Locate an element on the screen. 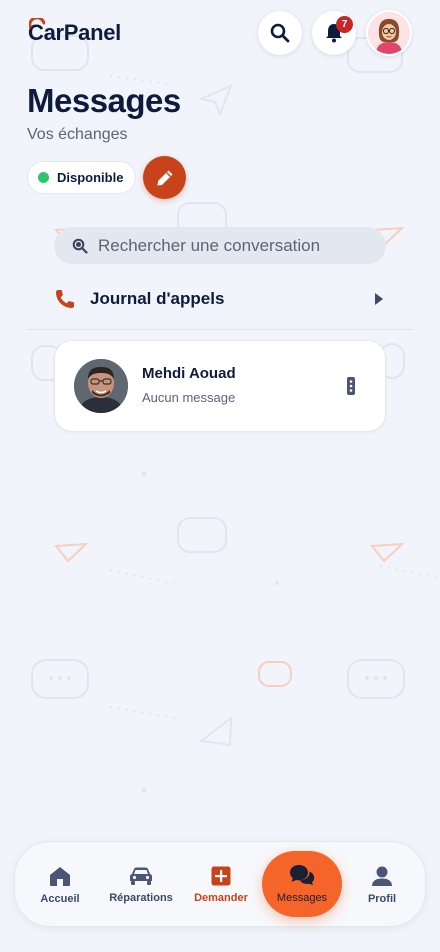  search-input is located at coordinates (238, 245).